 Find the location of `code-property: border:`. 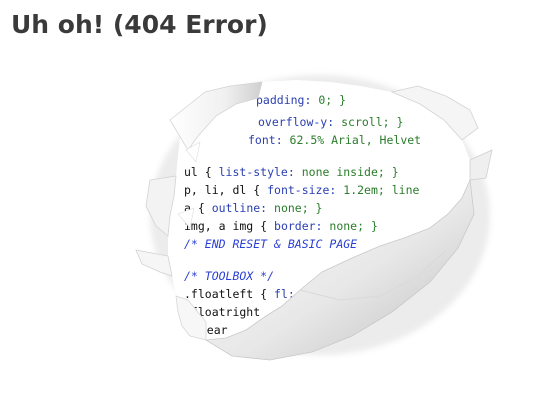

code-property: border: is located at coordinates (301, 226).